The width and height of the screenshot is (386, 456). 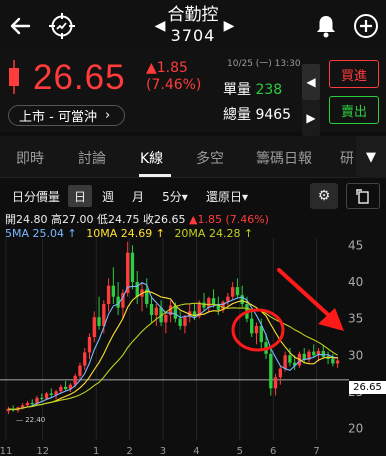 What do you see at coordinates (354, 110) in the screenshot?
I see `sell-button: 賣出` at bounding box center [354, 110].